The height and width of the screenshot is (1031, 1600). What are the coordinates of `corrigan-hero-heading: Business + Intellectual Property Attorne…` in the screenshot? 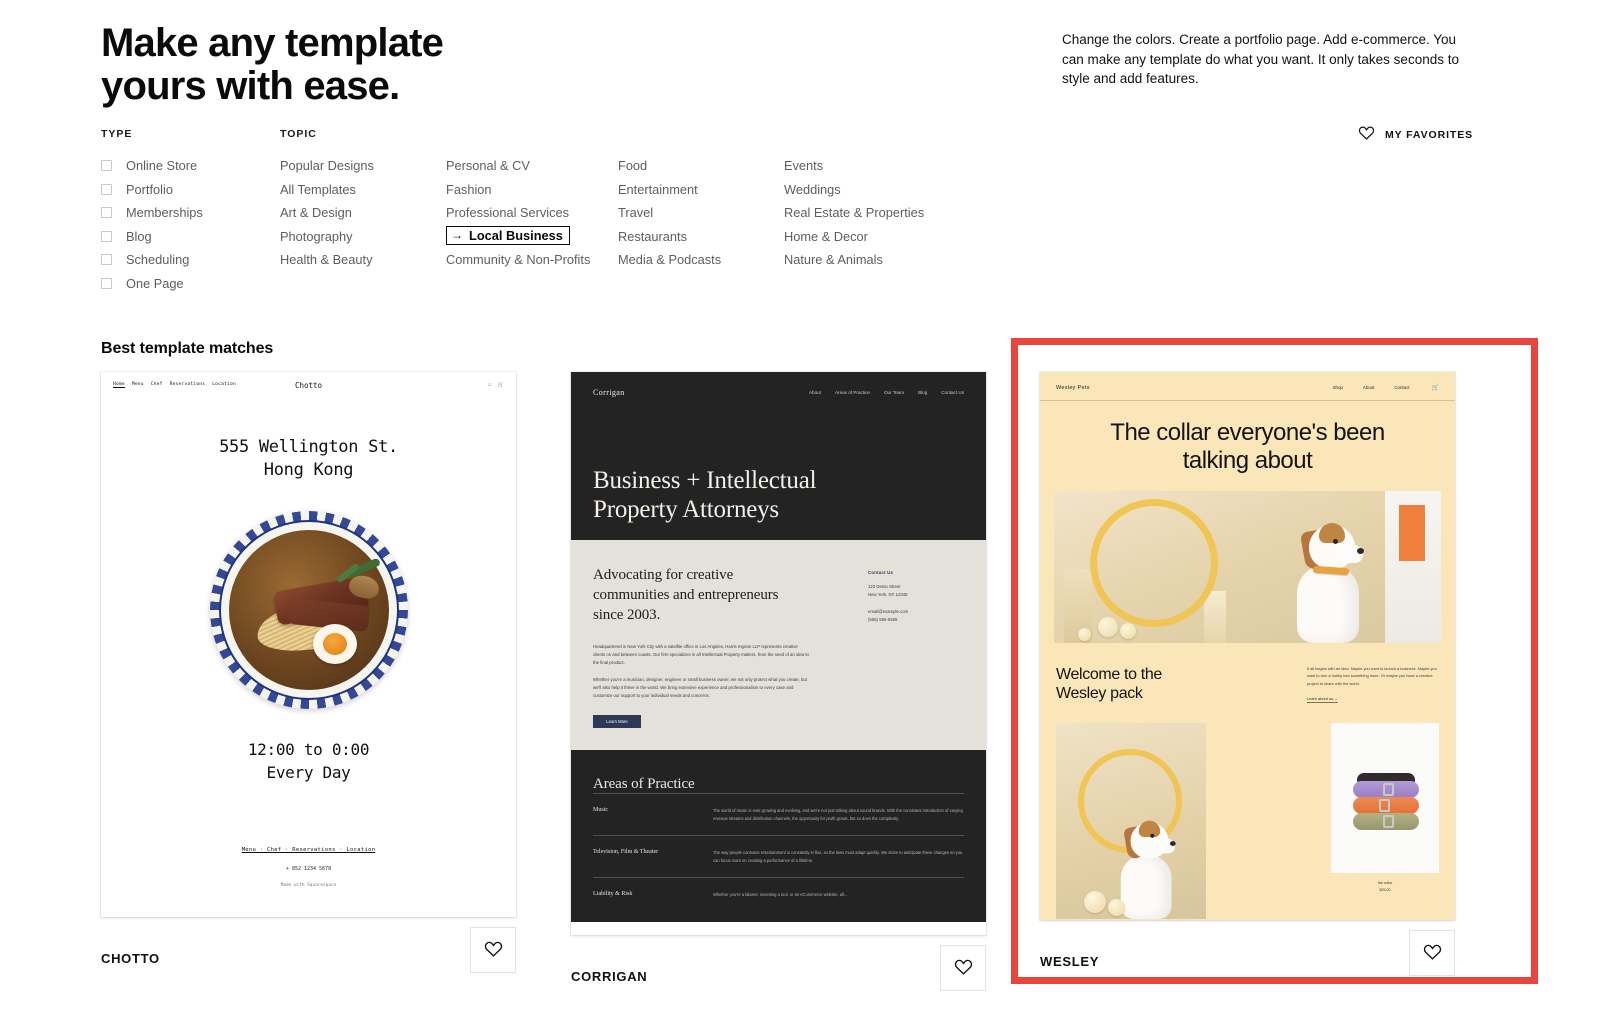 It's located at (705, 495).